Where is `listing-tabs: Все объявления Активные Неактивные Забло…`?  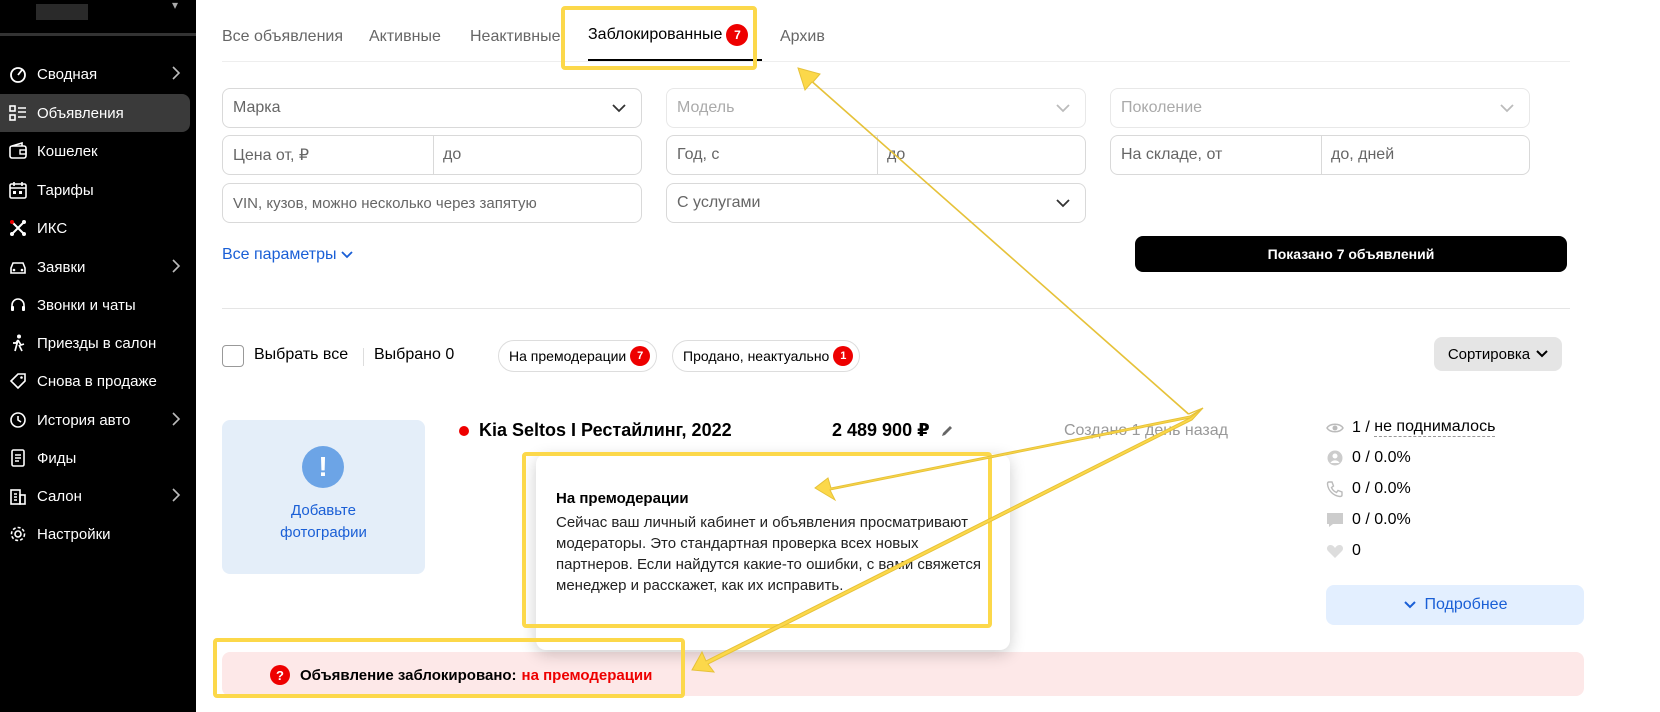
listing-tabs: Все объявления Активные Неактивные Забло… is located at coordinates (896, 31).